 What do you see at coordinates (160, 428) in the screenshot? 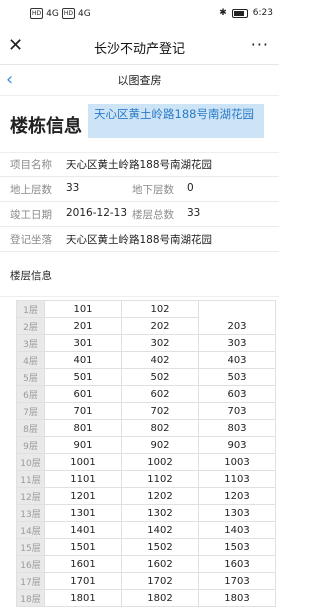
I see `unit-cell: 802` at bounding box center [160, 428].